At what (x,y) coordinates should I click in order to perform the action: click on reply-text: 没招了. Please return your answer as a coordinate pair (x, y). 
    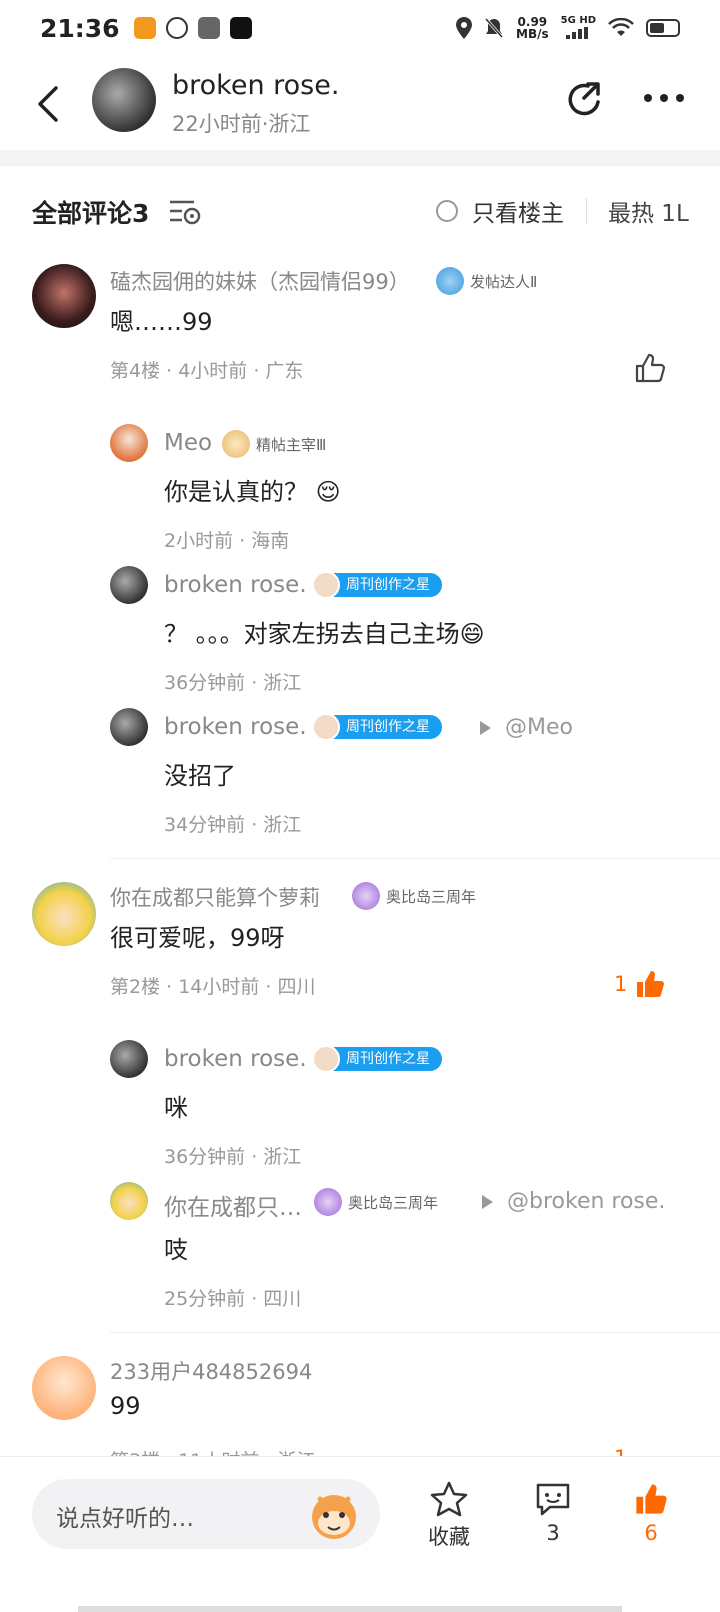
    Looking at the image, I should click on (200, 776).